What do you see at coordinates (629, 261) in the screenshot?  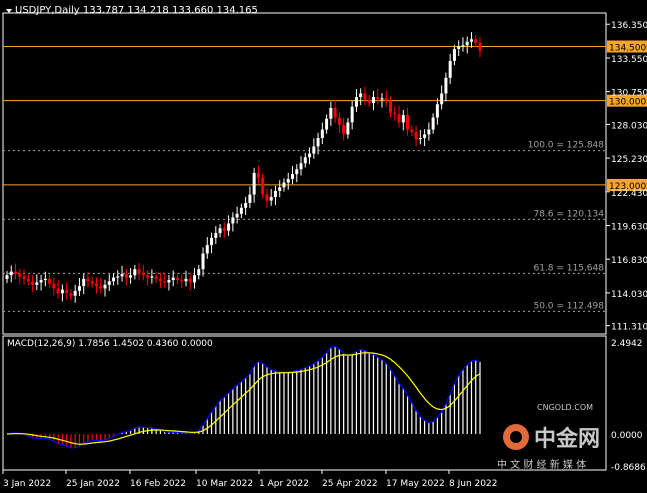 I see `price-tick-label: 116.830` at bounding box center [629, 261].